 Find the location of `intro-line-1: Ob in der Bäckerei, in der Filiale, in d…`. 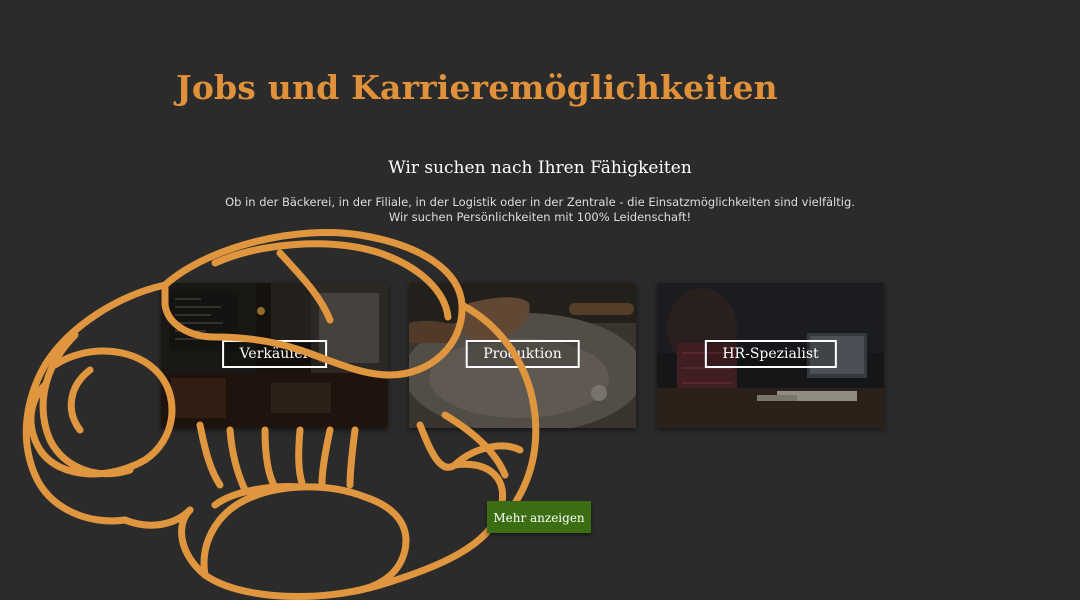

intro-line-1: Ob in der Bäckerei, in der Filiale, in d… is located at coordinates (540, 202).